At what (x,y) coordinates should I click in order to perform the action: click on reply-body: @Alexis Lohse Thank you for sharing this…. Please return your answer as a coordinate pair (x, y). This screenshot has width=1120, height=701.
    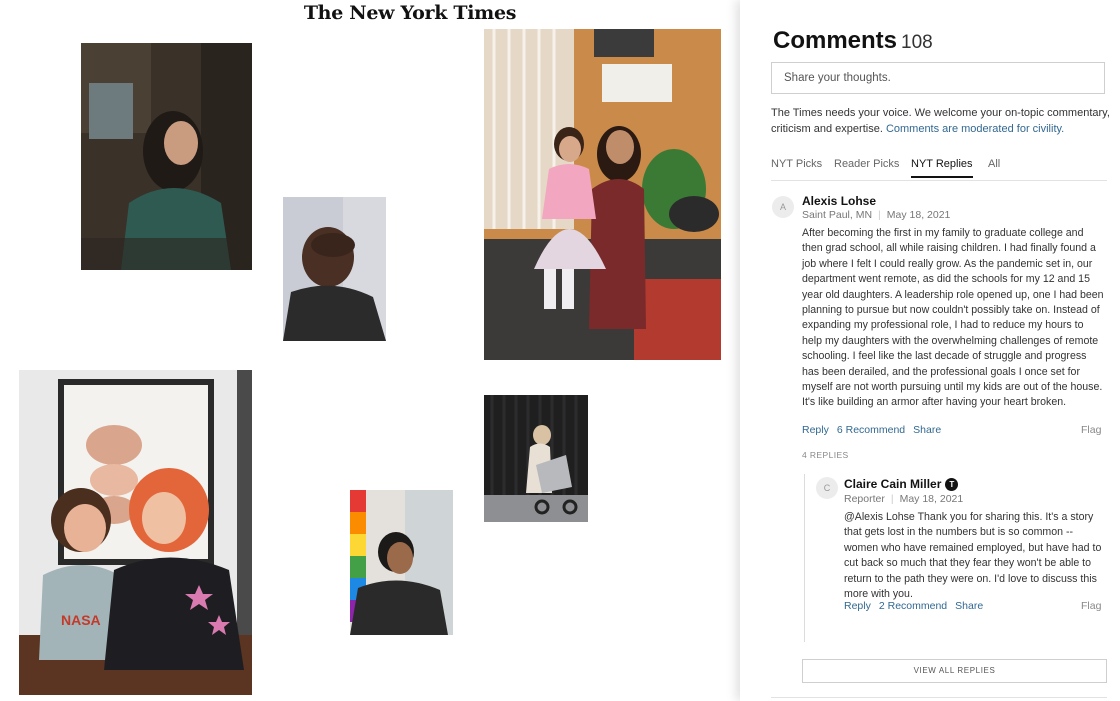
    Looking at the image, I should click on (973, 556).